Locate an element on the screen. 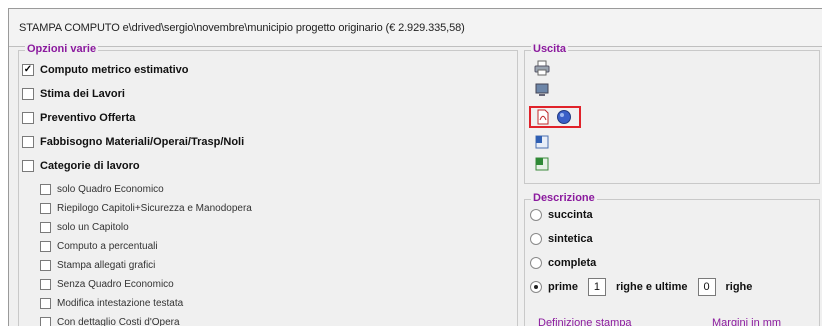 The height and width of the screenshot is (326, 822). option-label: Stampa allegati grafici is located at coordinates (106, 265).